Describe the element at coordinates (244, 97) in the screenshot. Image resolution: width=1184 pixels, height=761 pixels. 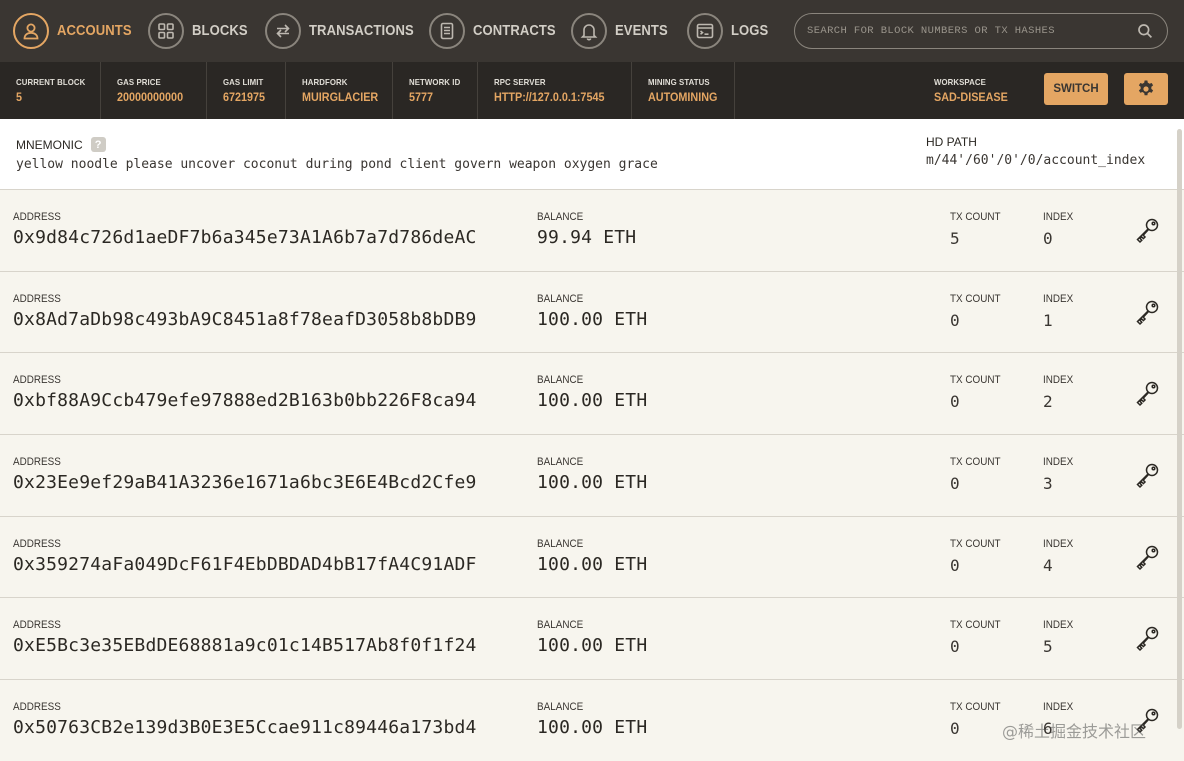
I see `stat-value: 6721975` at that location.